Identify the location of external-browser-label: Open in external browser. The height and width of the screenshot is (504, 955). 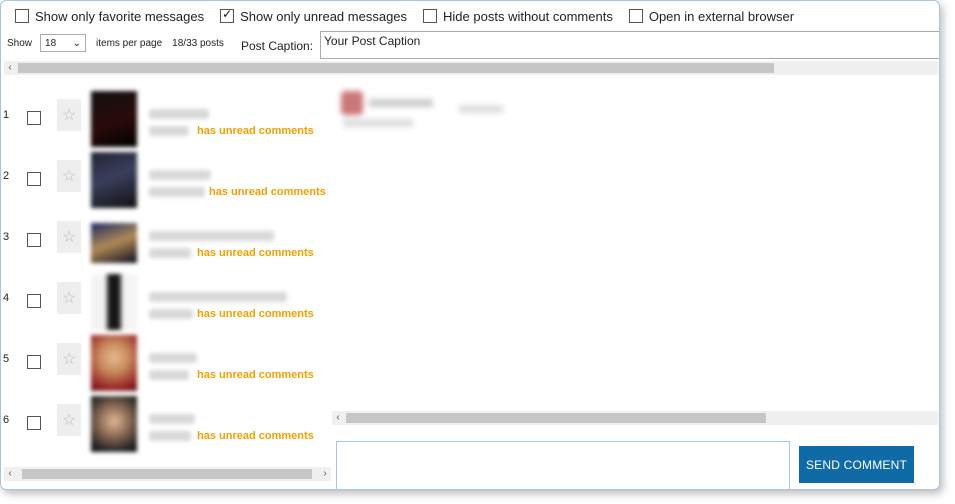
(721, 16).